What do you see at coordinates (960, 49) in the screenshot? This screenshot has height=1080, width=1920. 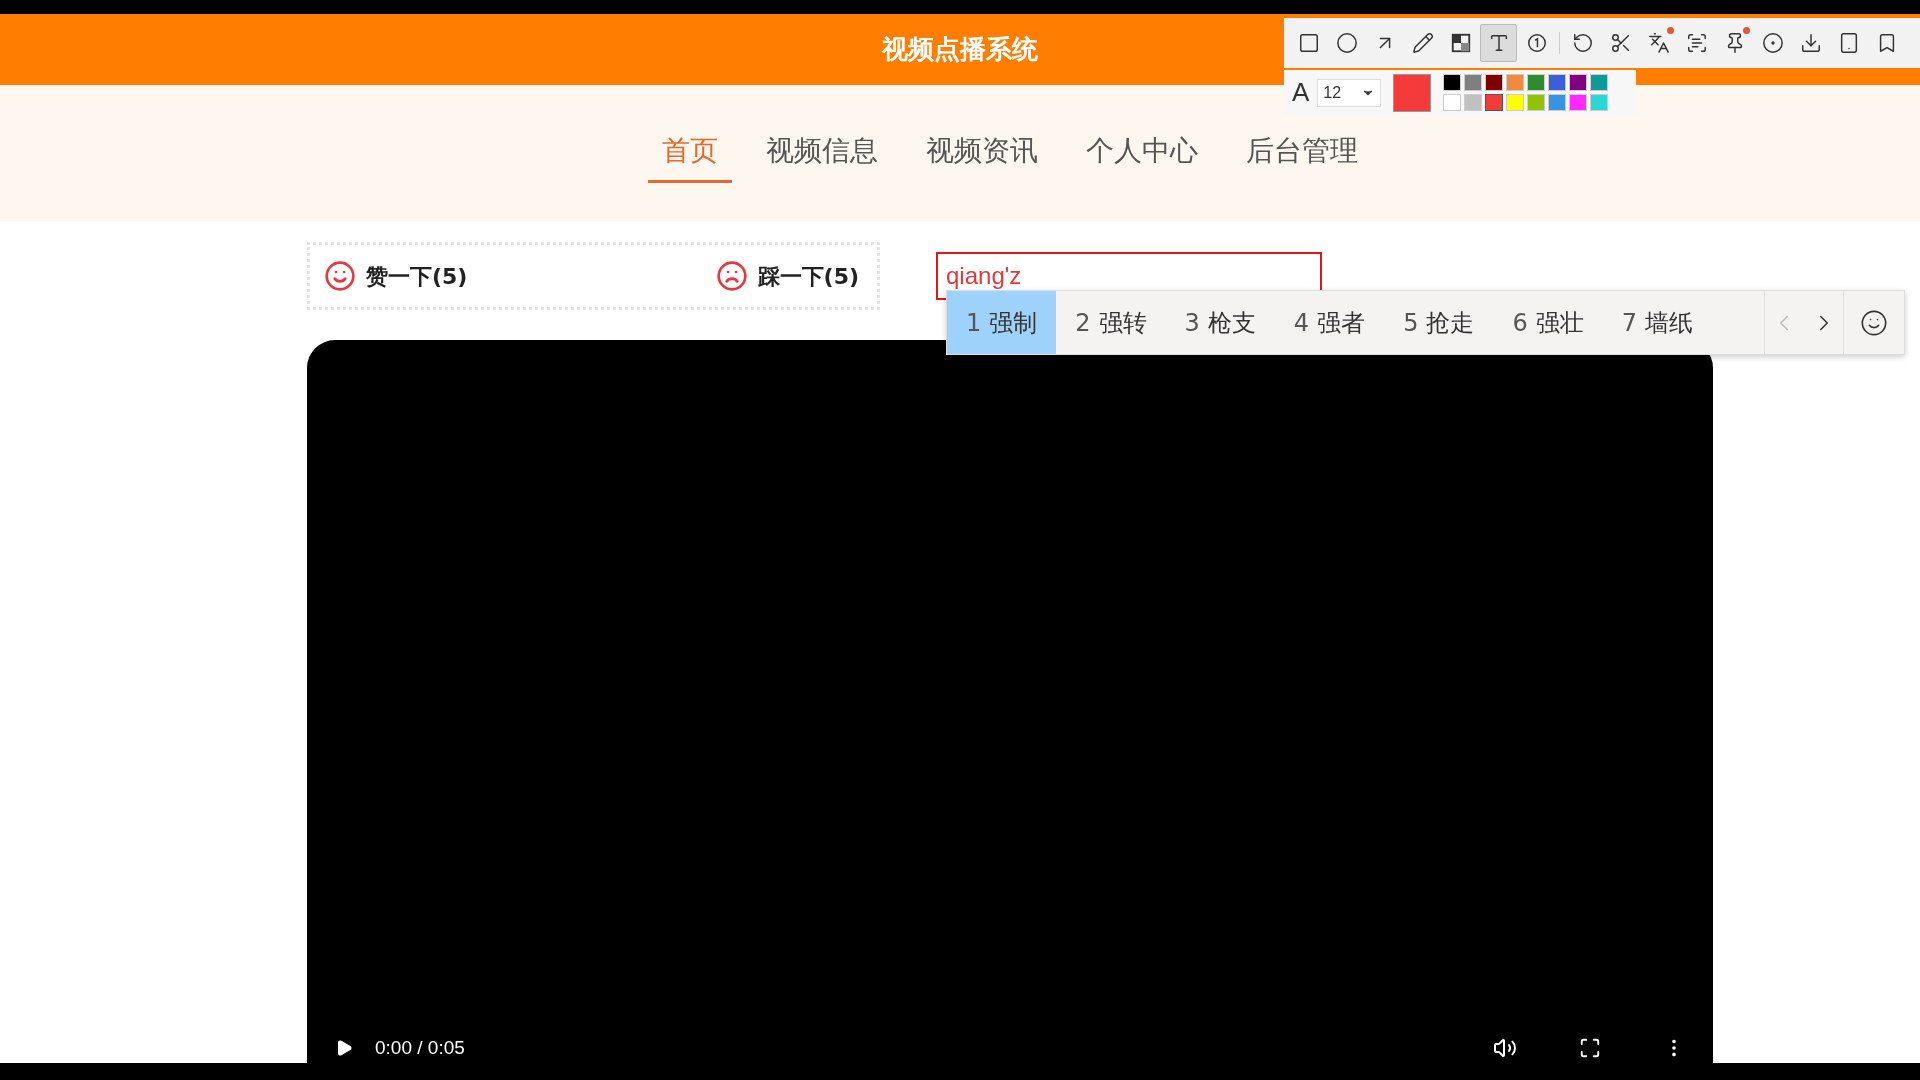 I see `site-title: 视频点播系统` at bounding box center [960, 49].